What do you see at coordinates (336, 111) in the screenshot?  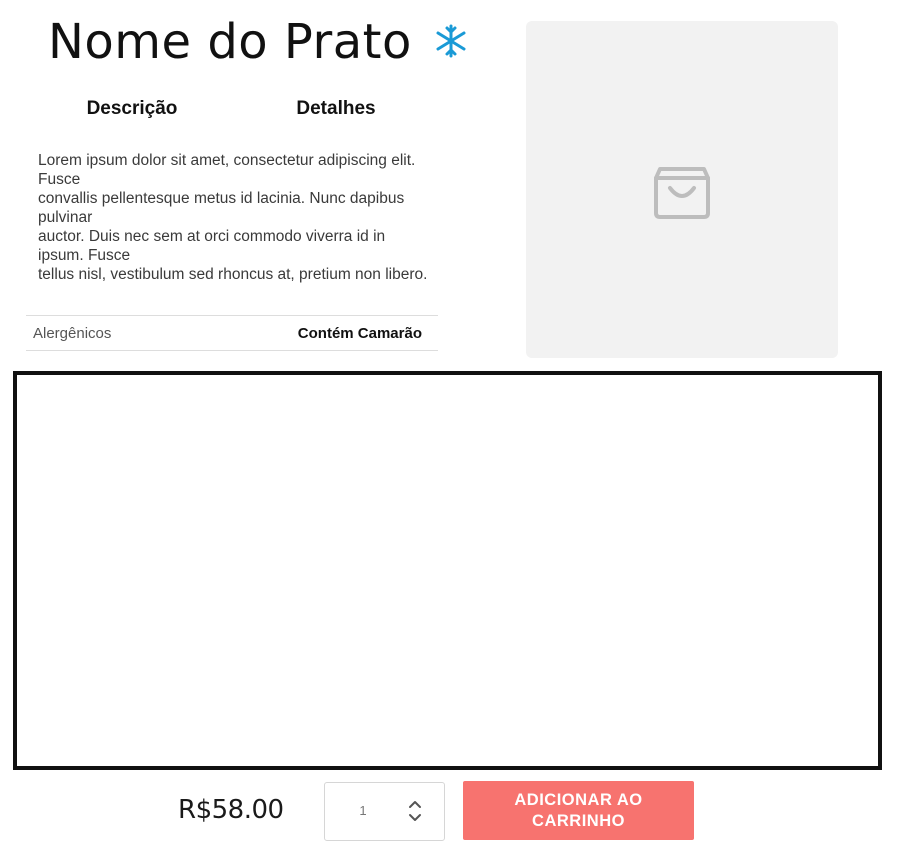 I see `tab-detalhes: Detalhes` at bounding box center [336, 111].